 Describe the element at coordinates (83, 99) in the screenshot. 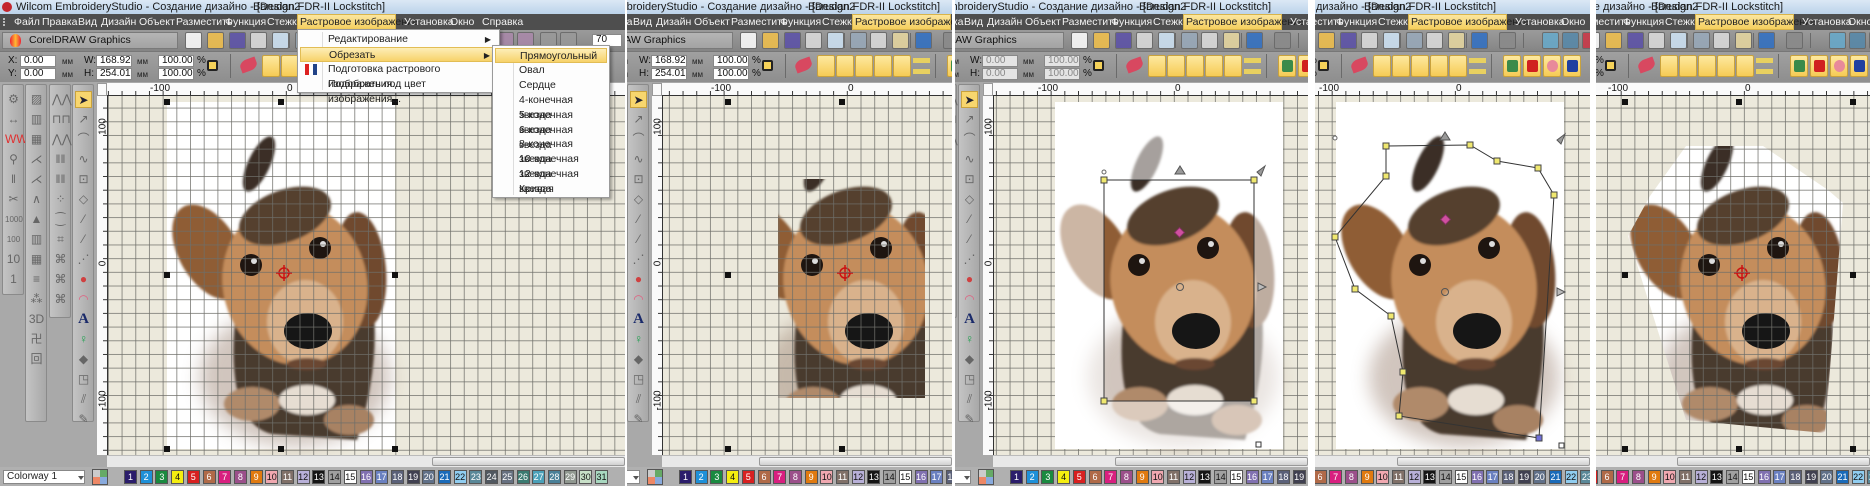

I see `toolbox-tool: ➤` at that location.